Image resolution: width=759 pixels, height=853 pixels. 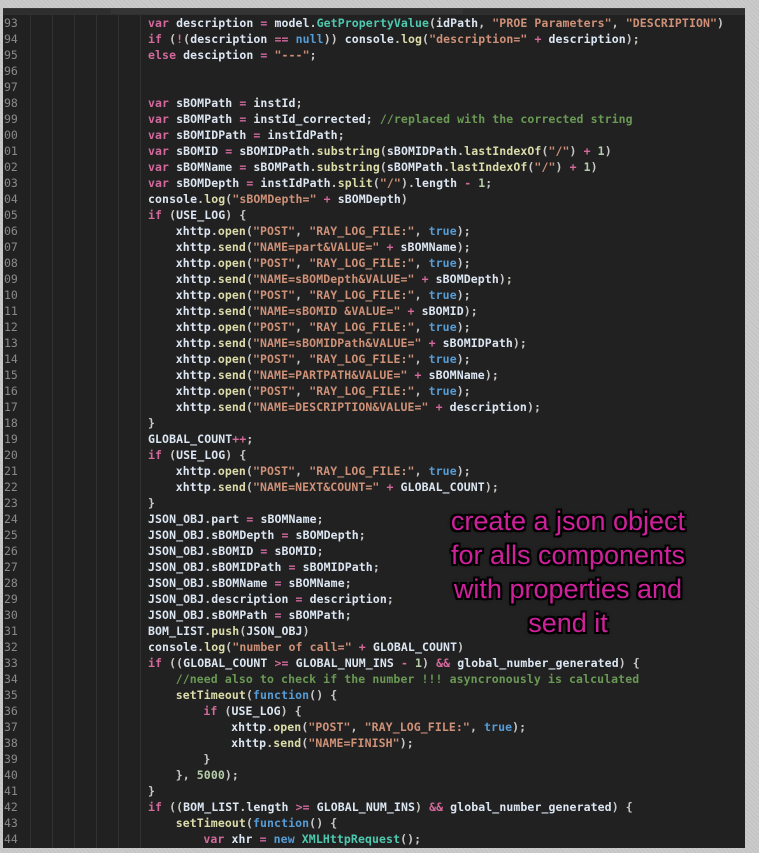 What do you see at coordinates (11, 375) in the screenshot?
I see `line-number: 15` at bounding box center [11, 375].